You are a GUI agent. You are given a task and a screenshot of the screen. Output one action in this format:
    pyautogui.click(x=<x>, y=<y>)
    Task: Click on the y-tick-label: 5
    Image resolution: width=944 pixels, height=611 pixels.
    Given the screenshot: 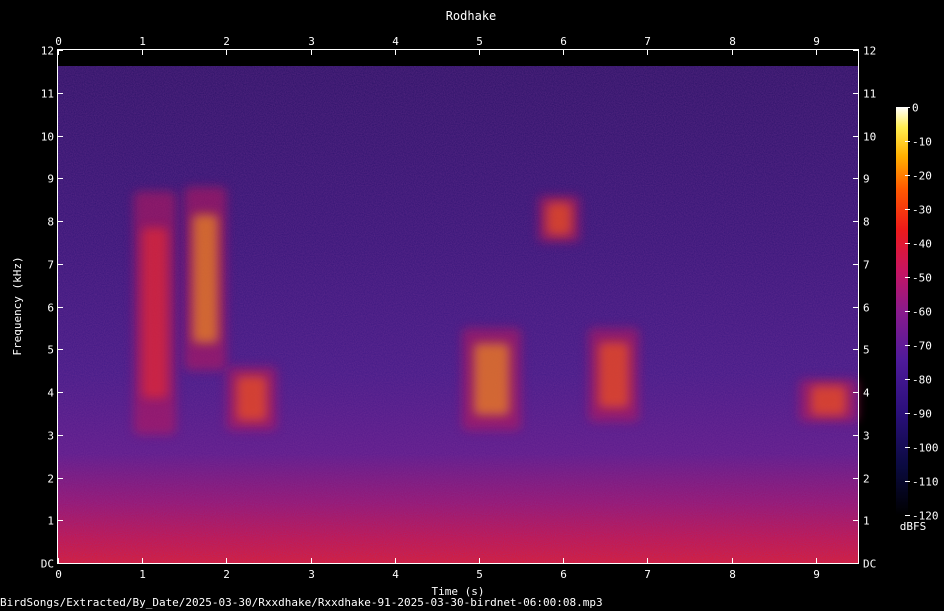 What is the action you would take?
    pyautogui.click(x=50, y=350)
    